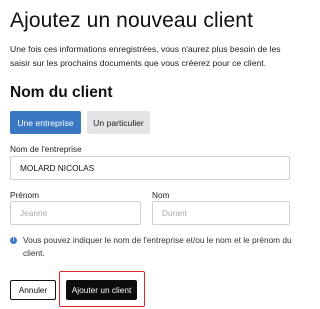 This screenshot has width=320, height=309. What do you see at coordinates (101, 290) in the screenshot?
I see `add-client-button: Ajouter un client` at bounding box center [101, 290].